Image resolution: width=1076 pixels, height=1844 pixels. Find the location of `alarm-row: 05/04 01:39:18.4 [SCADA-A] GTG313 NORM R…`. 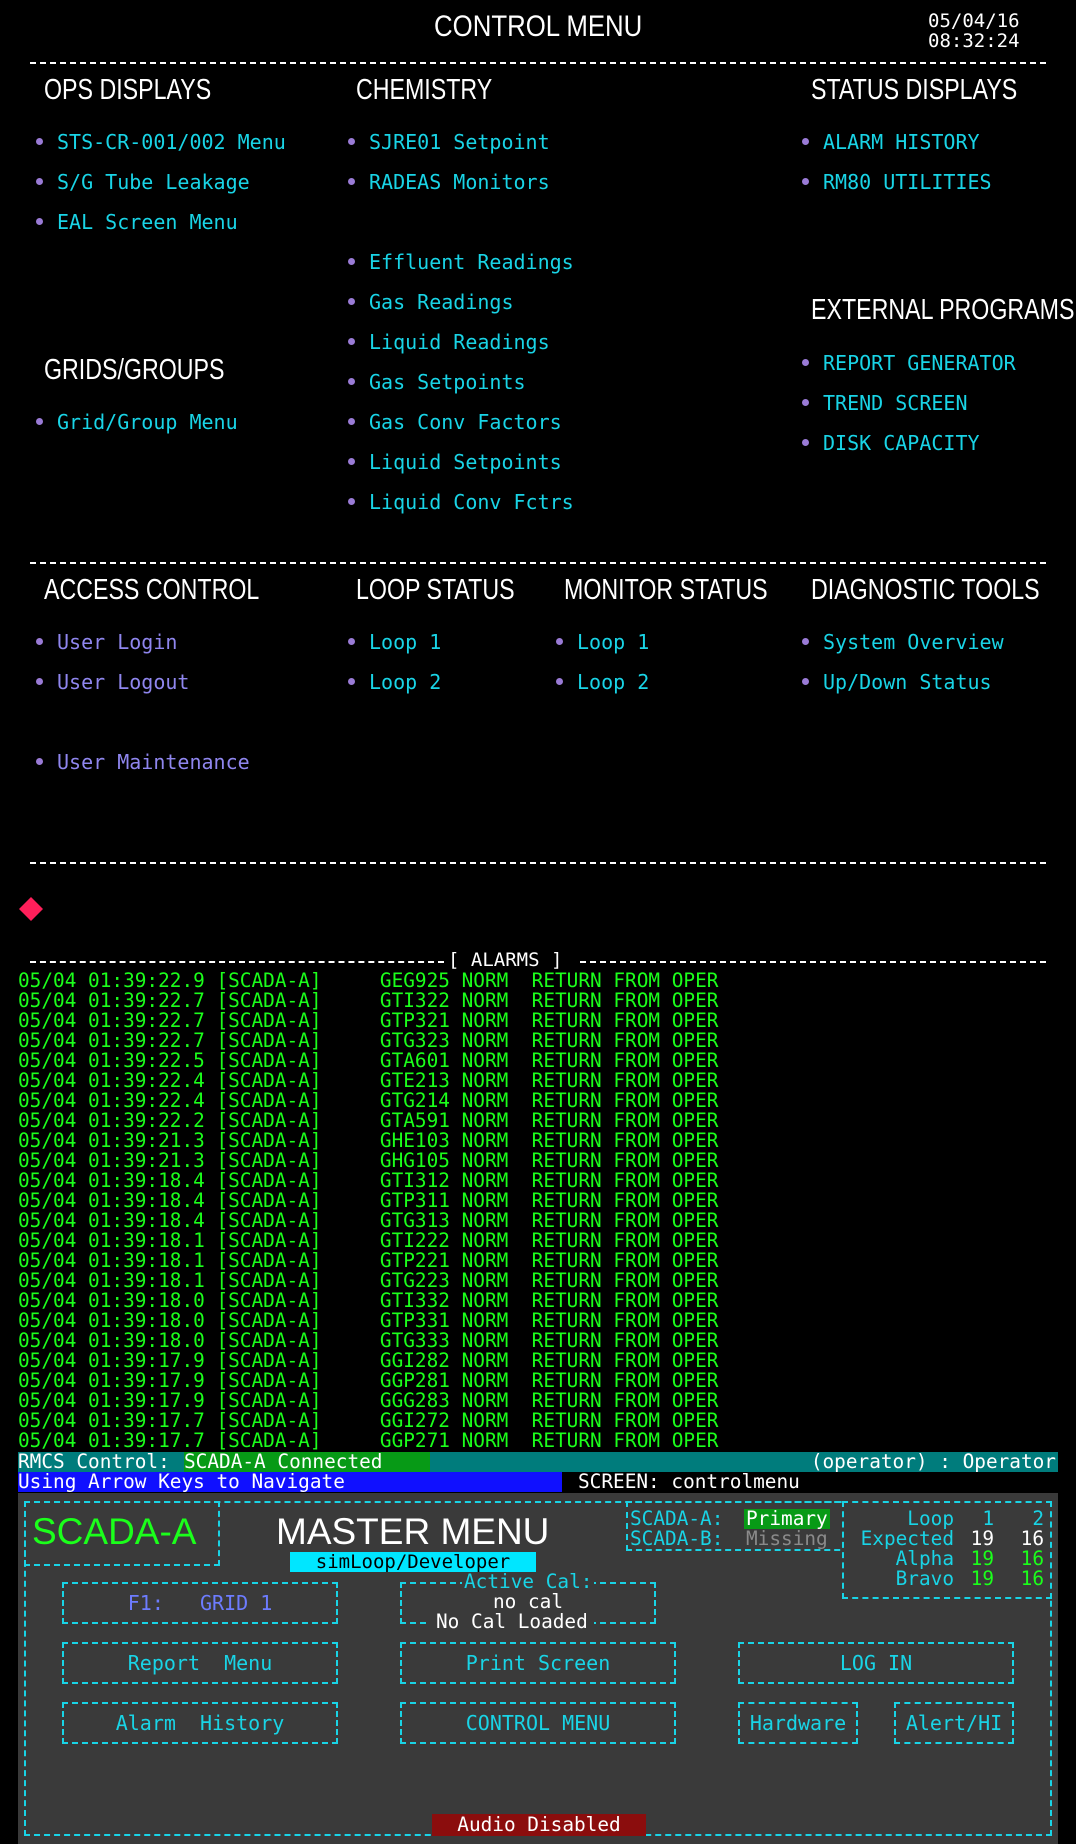

alarm-row: 05/04 01:39:18.4 [SCADA-A] GTG313 NORM R… is located at coordinates (368, 1220).